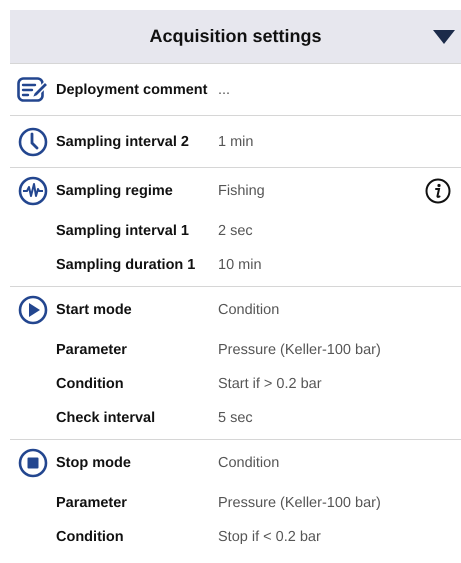  What do you see at coordinates (115, 191) in the screenshot?
I see `setting-label: Sampling regime` at bounding box center [115, 191].